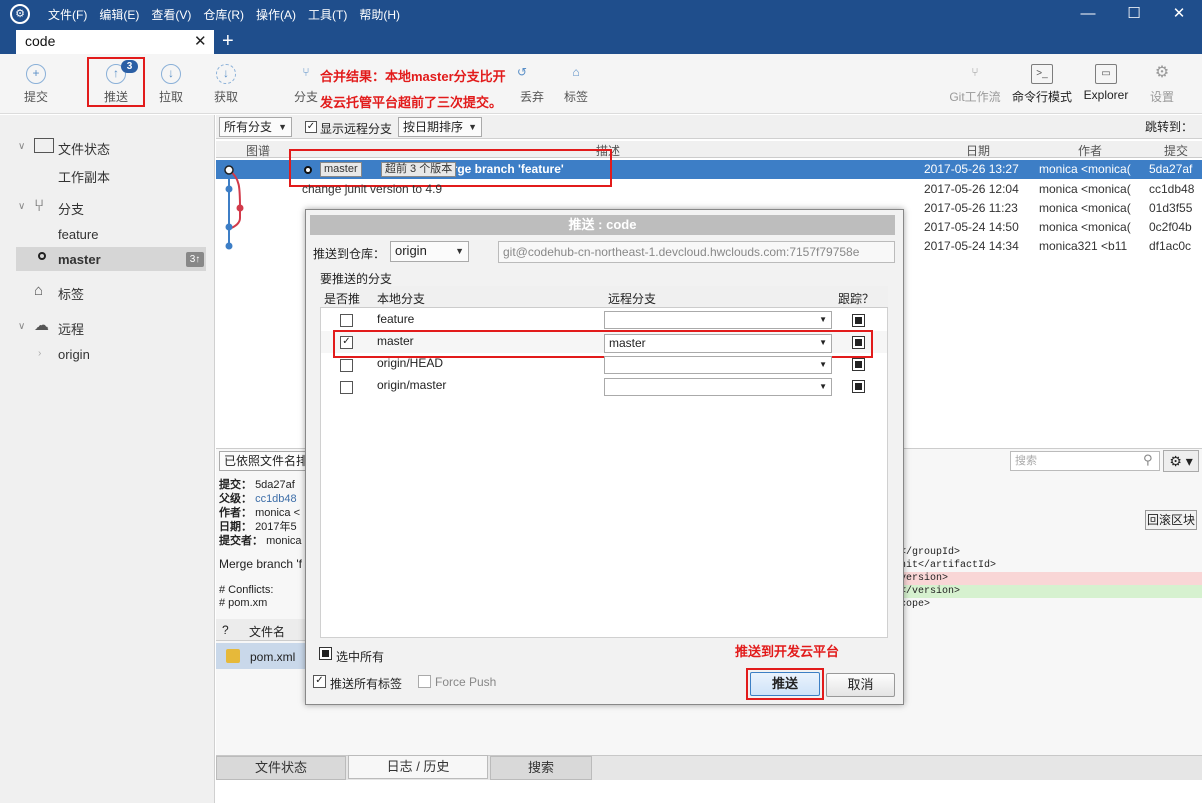  Describe the element at coordinates (1088, 14) in the screenshot. I see `minimize-button: —` at that location.